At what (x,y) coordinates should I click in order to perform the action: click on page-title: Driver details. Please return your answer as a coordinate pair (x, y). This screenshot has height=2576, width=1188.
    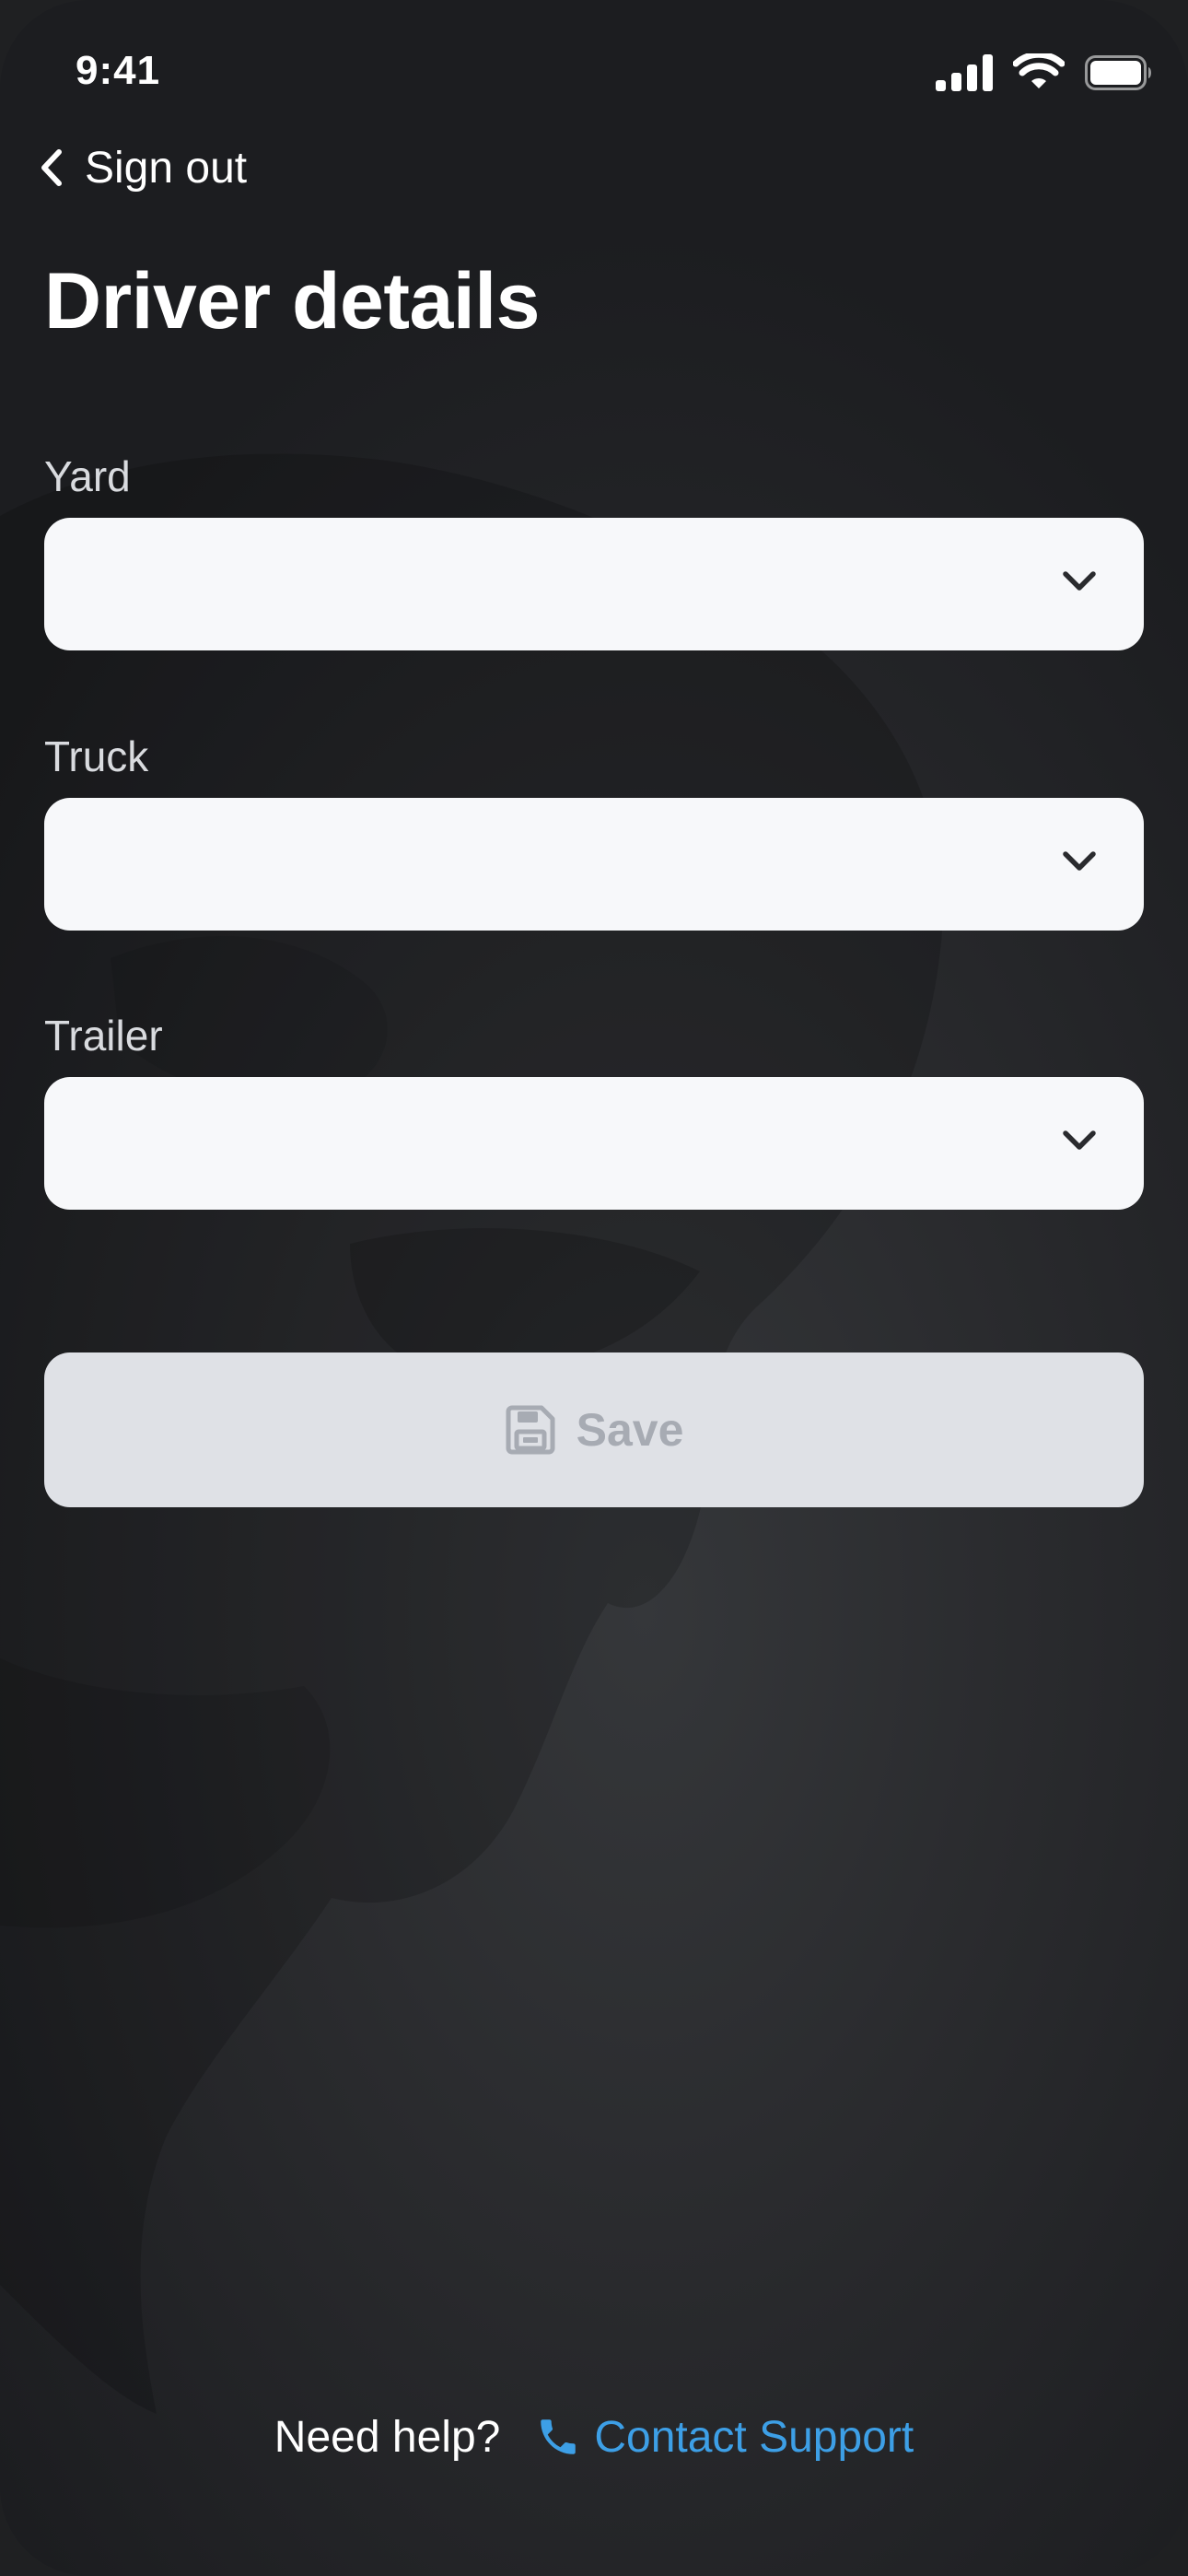
    Looking at the image, I should click on (292, 301).